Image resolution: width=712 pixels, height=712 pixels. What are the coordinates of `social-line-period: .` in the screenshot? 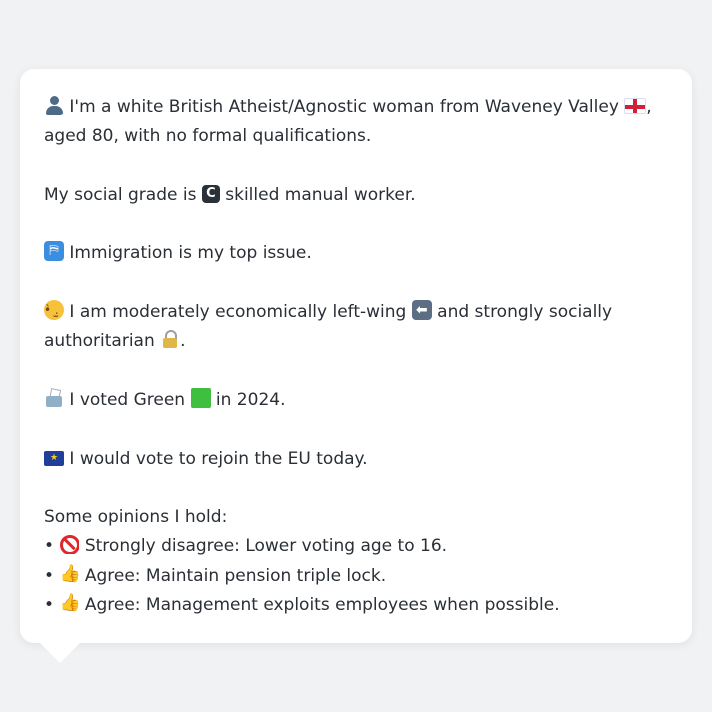 It's located at (183, 341).